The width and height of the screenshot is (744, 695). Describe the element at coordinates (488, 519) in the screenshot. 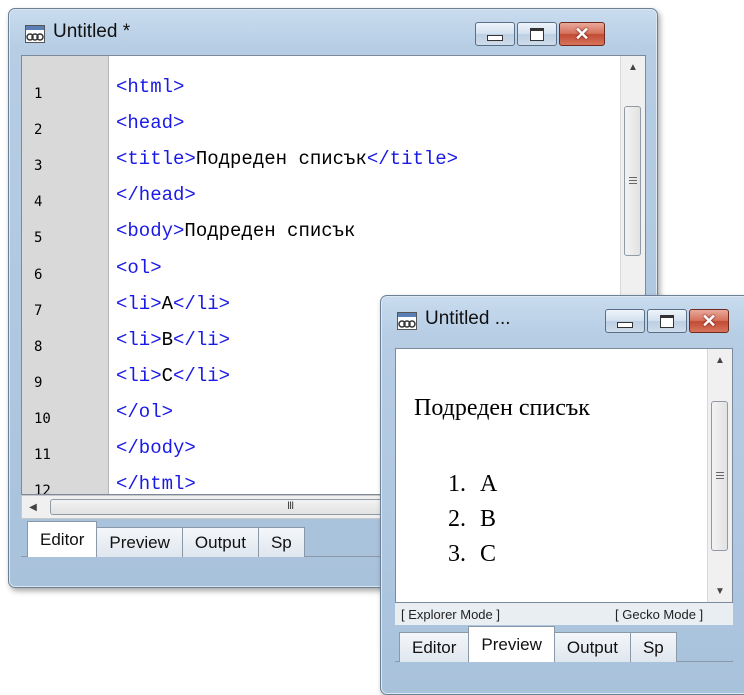

I see `list-item: B` at that location.